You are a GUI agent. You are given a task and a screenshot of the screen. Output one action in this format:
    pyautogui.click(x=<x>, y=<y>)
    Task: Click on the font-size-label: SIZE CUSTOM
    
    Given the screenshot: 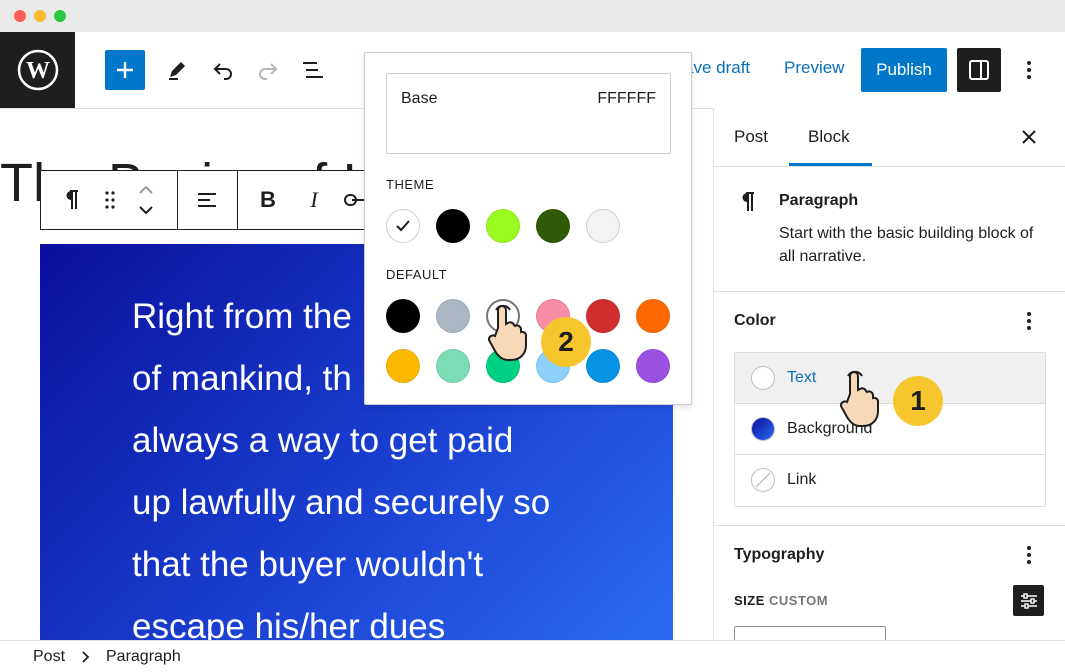 What is the action you would take?
    pyautogui.click(x=781, y=600)
    